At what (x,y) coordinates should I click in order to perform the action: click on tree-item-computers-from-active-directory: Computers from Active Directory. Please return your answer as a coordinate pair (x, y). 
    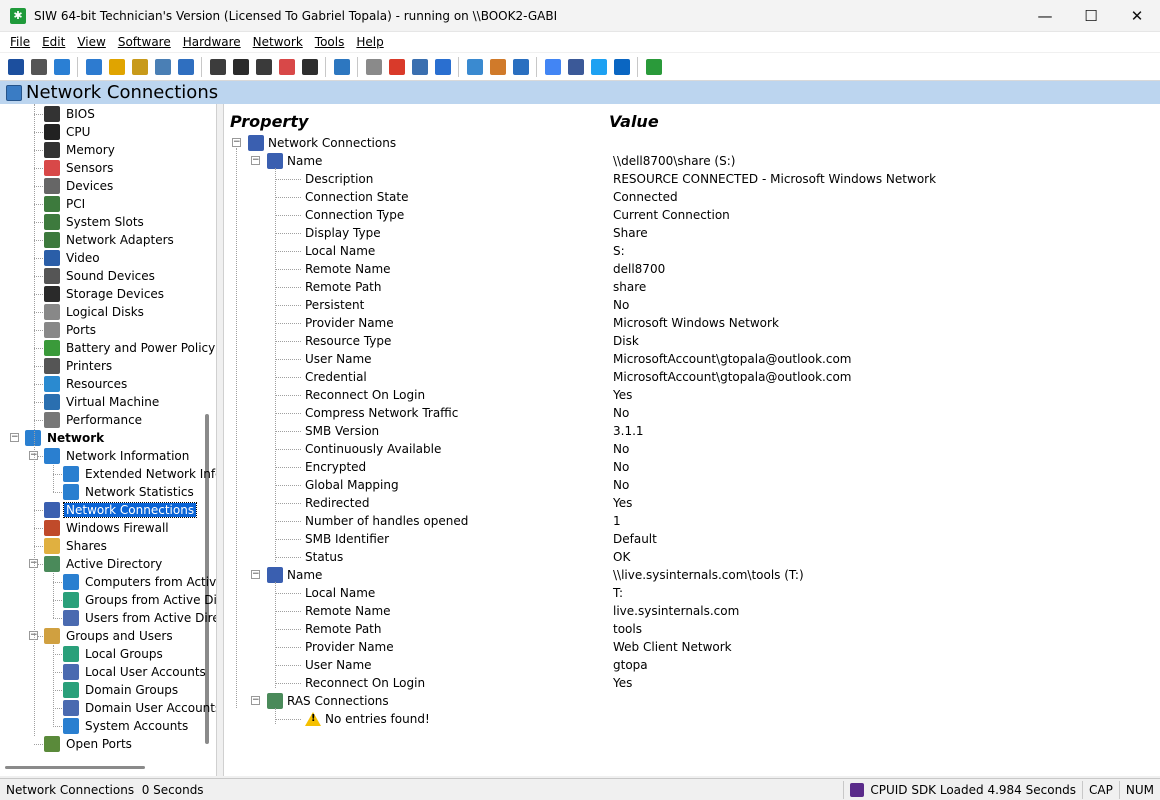
    Looking at the image, I should click on (139, 582).